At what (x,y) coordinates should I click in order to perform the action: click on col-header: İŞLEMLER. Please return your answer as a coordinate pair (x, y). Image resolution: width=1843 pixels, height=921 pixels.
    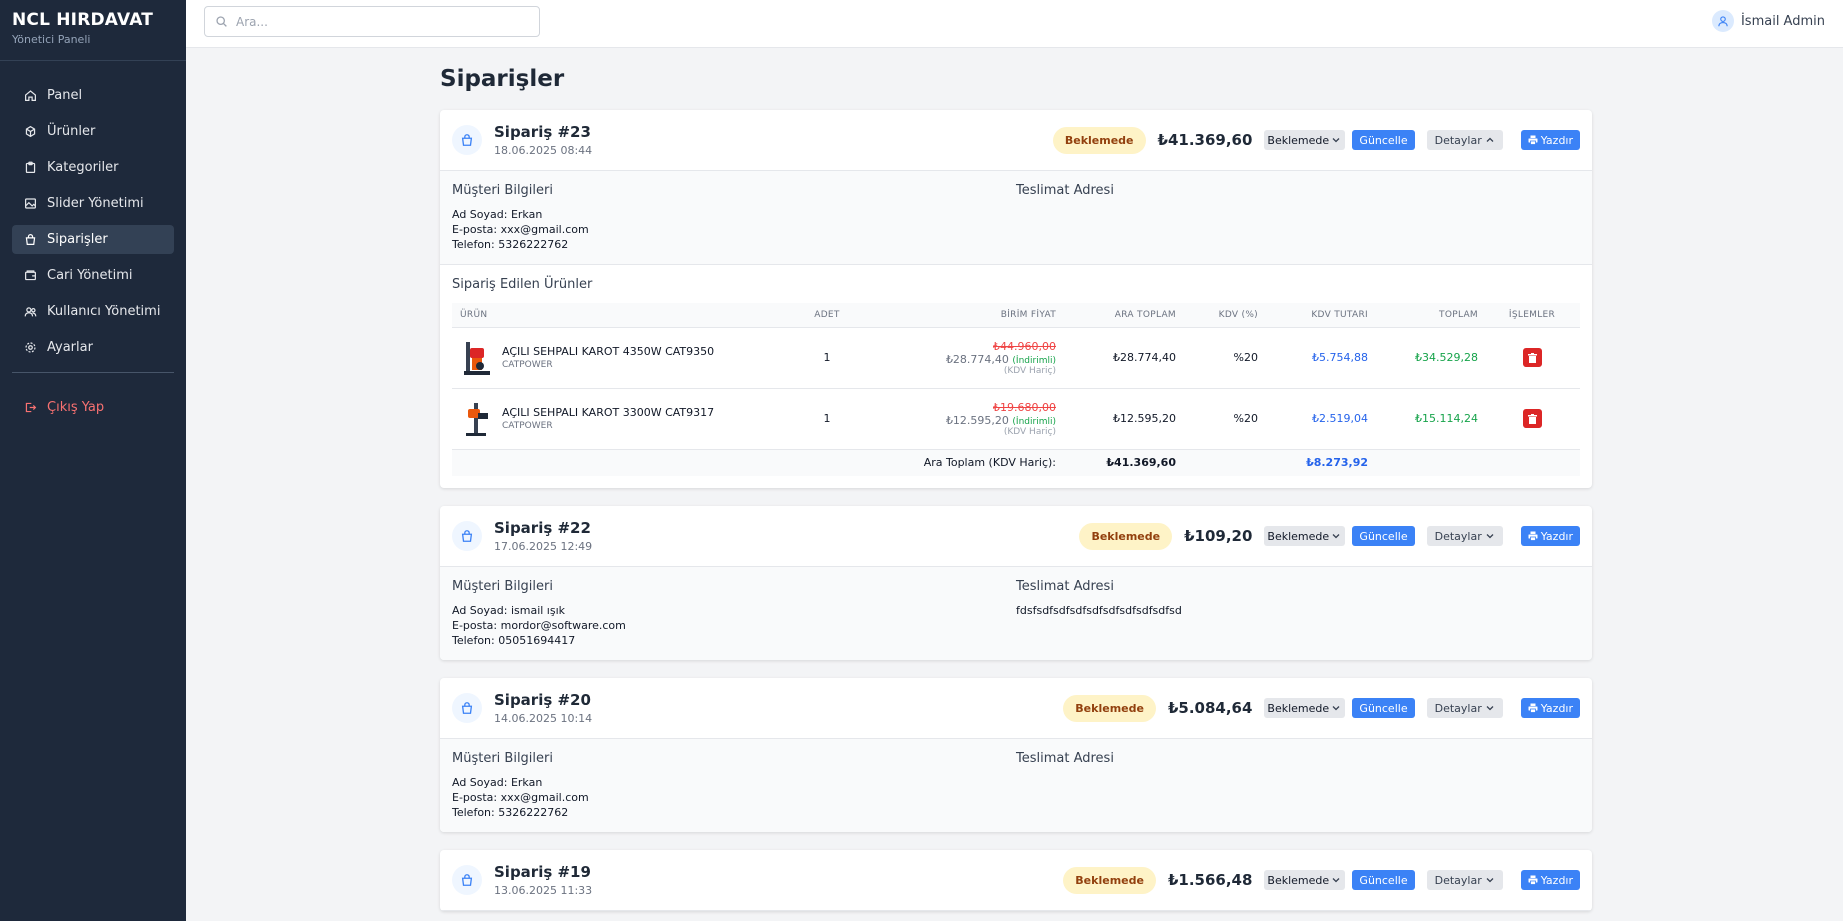
    Looking at the image, I should click on (1532, 315).